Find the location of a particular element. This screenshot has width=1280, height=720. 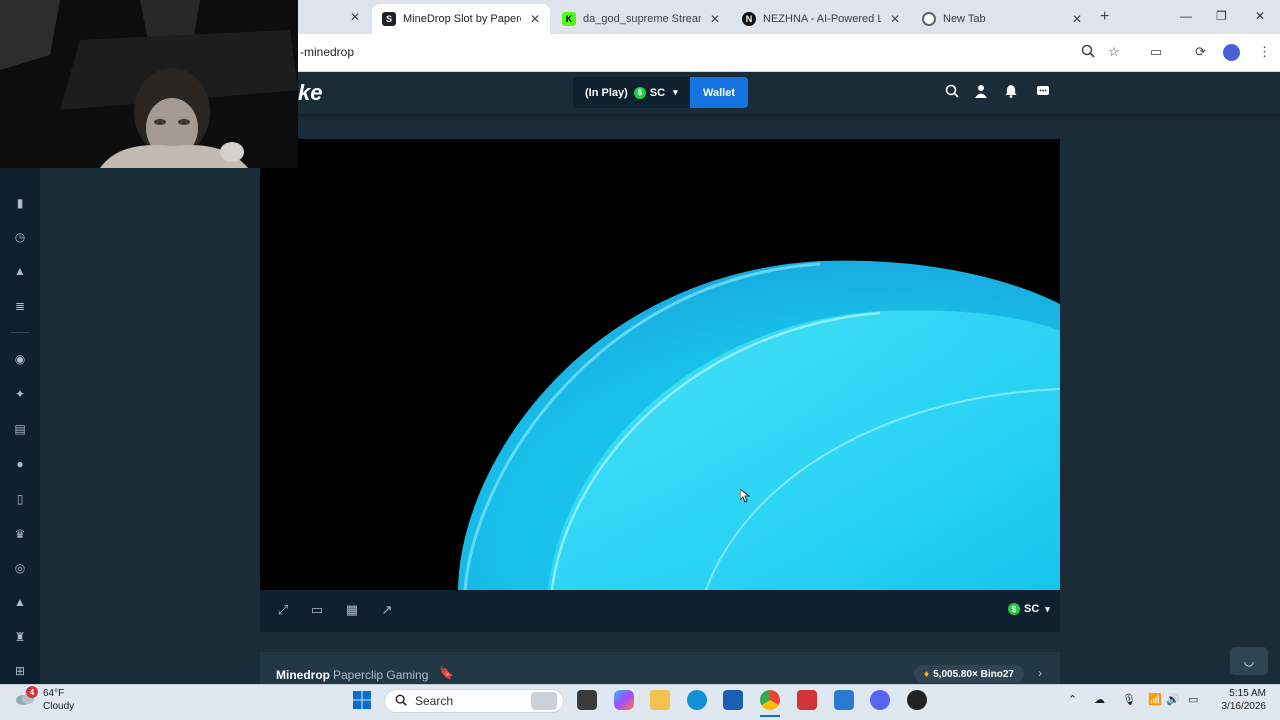

trophy-icon: ♦ is located at coordinates (927, 674).